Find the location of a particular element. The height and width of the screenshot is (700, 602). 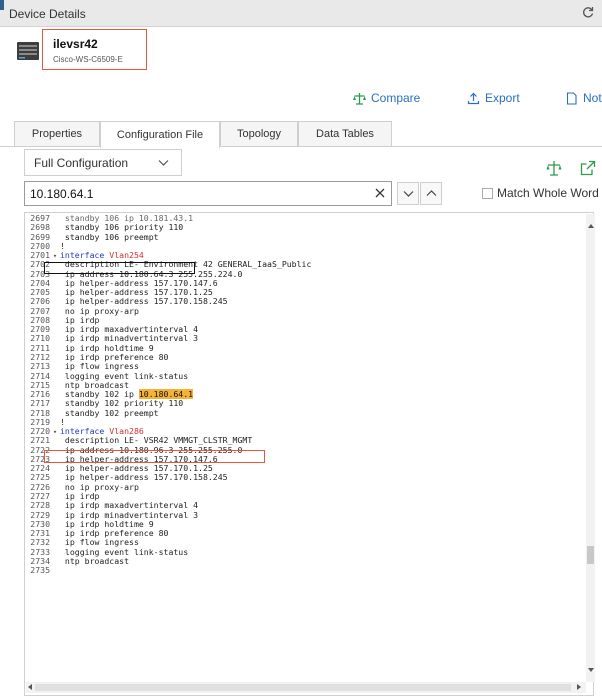

compare-button: Compare is located at coordinates (386, 98).